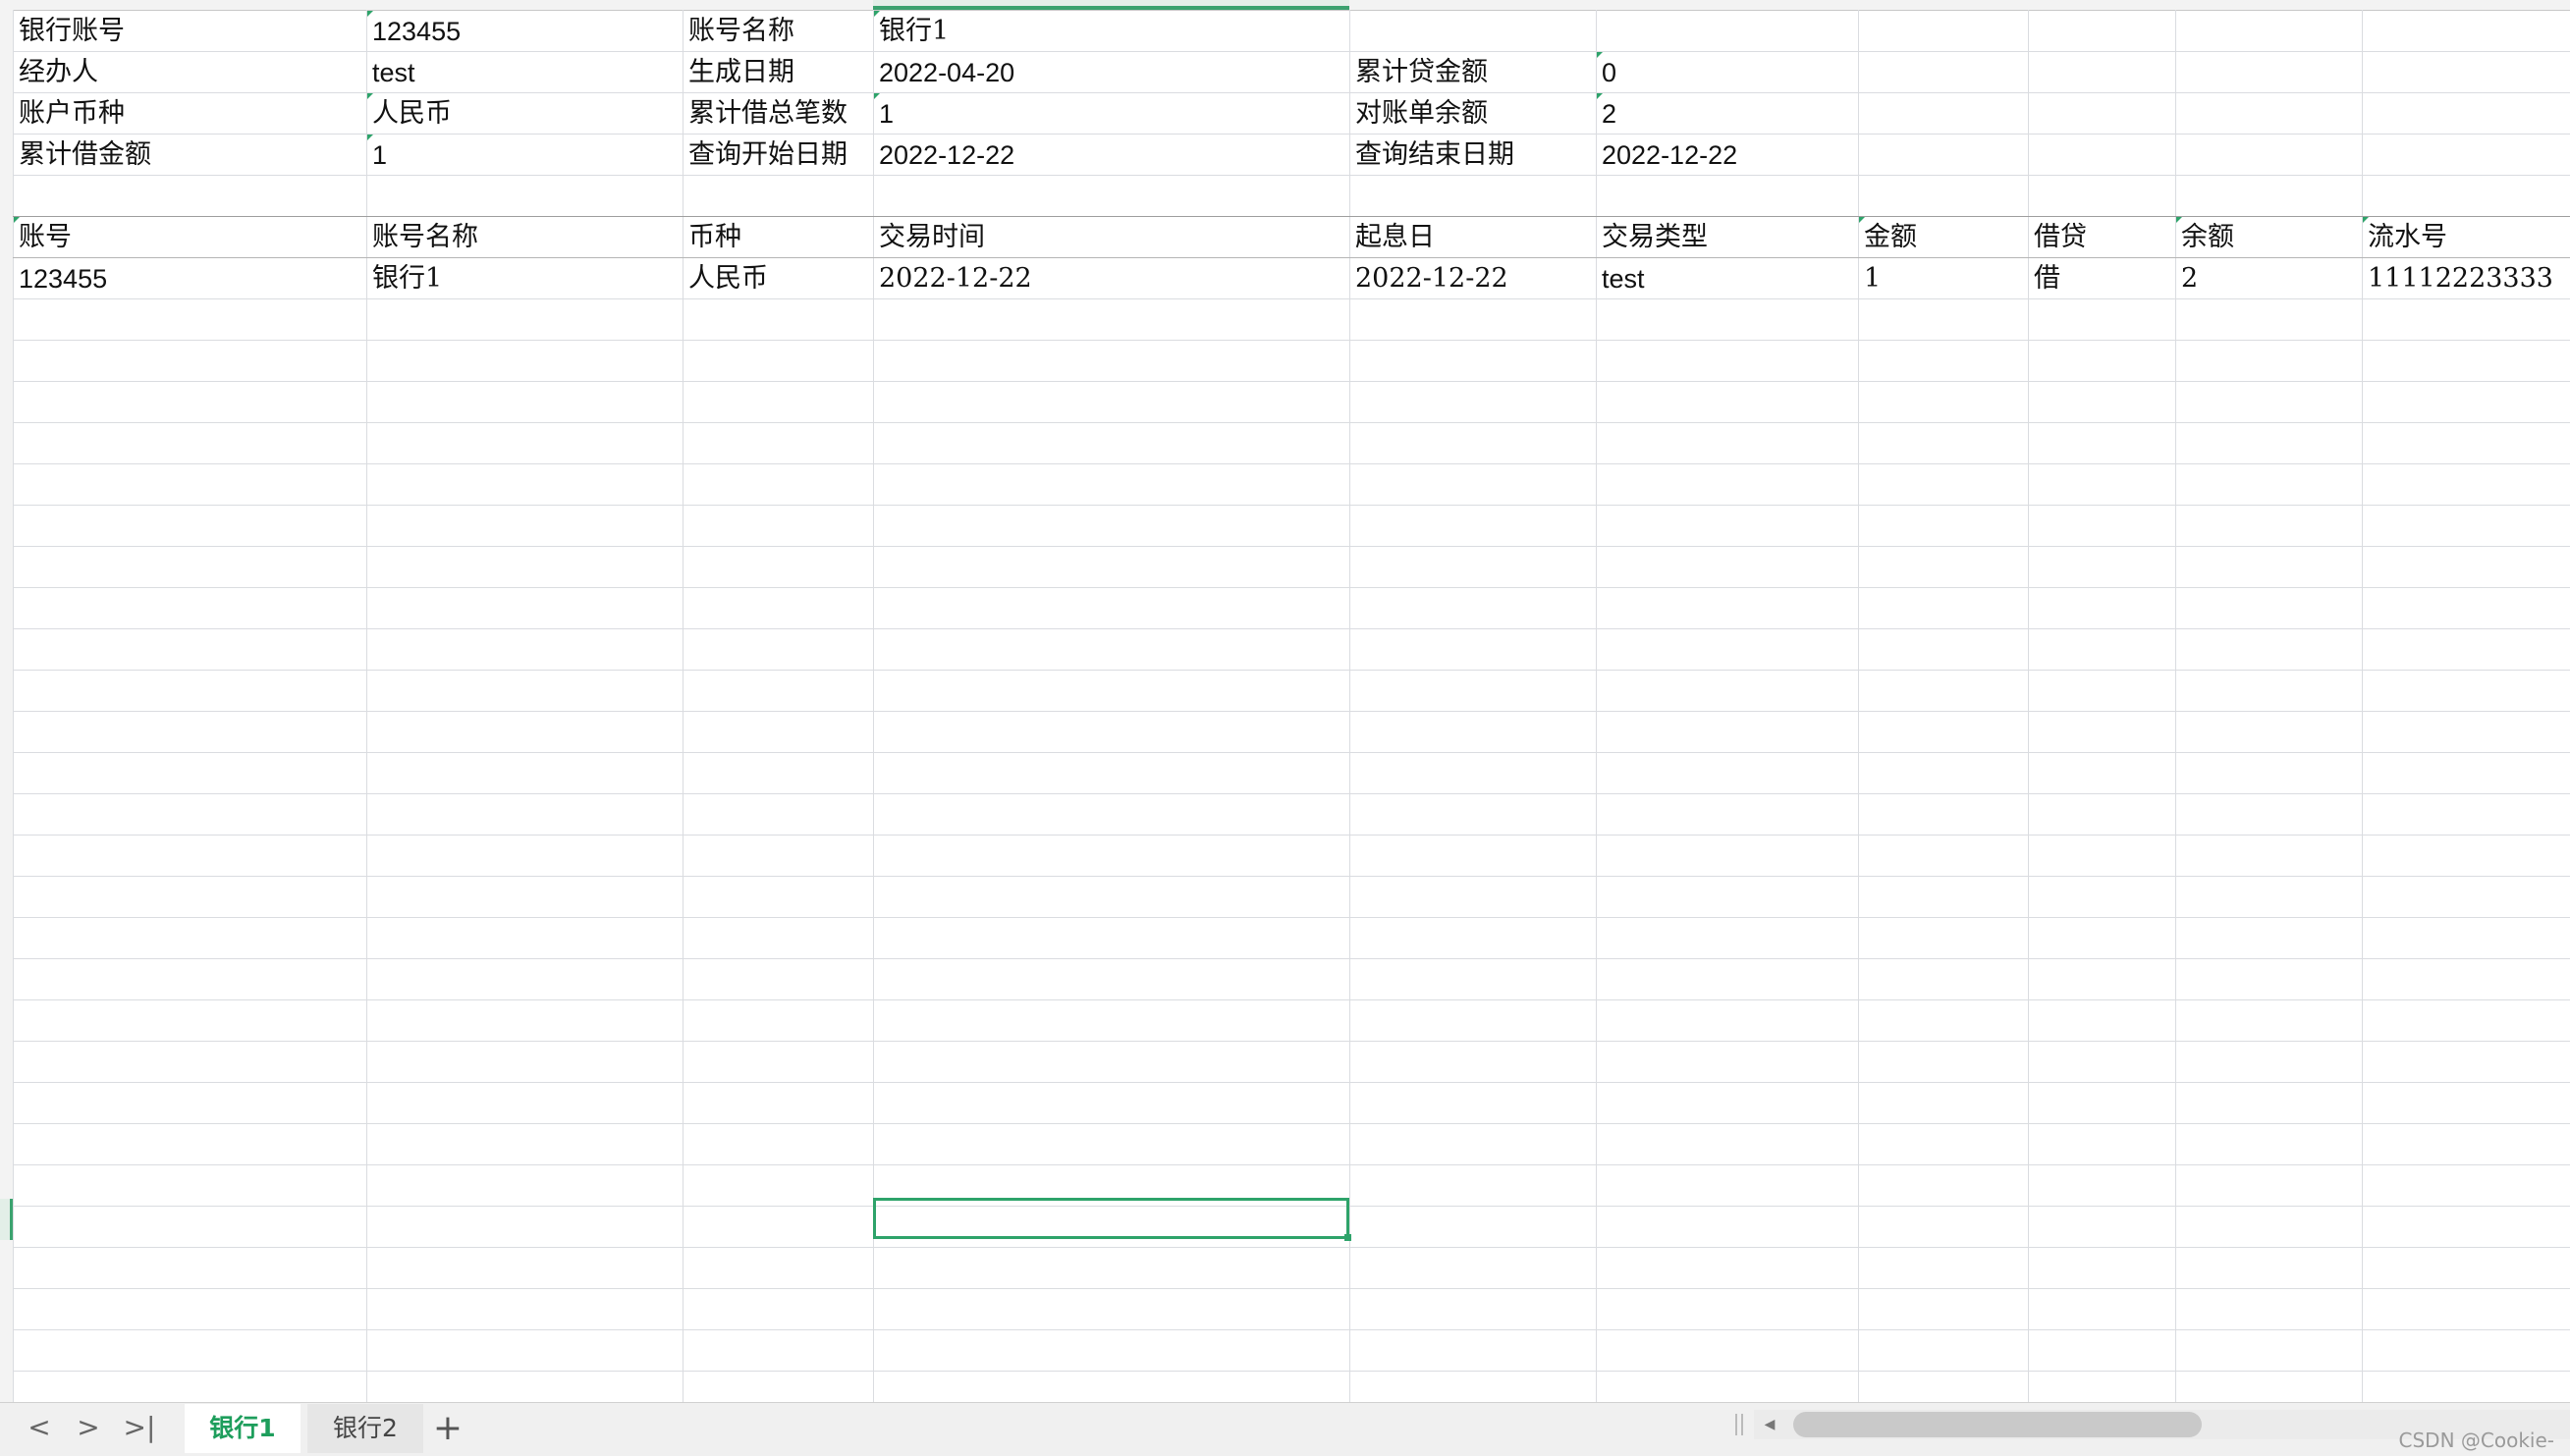 This screenshot has width=2570, height=1456. Describe the element at coordinates (1111, 1218) in the screenshot. I see `selected-cell` at that location.